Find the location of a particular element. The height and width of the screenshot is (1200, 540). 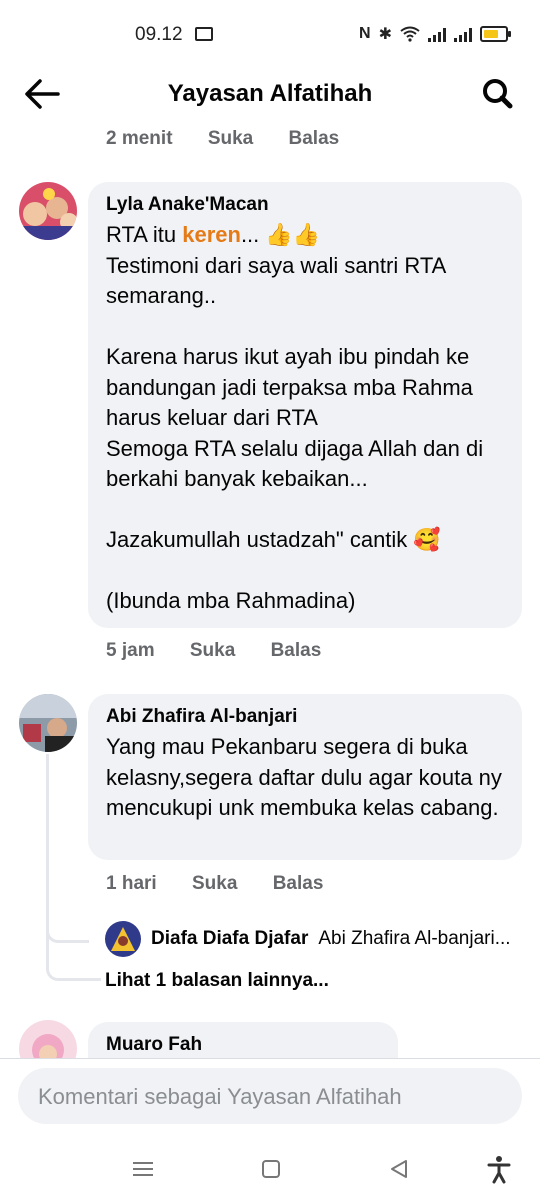

menu-icon is located at coordinates (143, 1169).